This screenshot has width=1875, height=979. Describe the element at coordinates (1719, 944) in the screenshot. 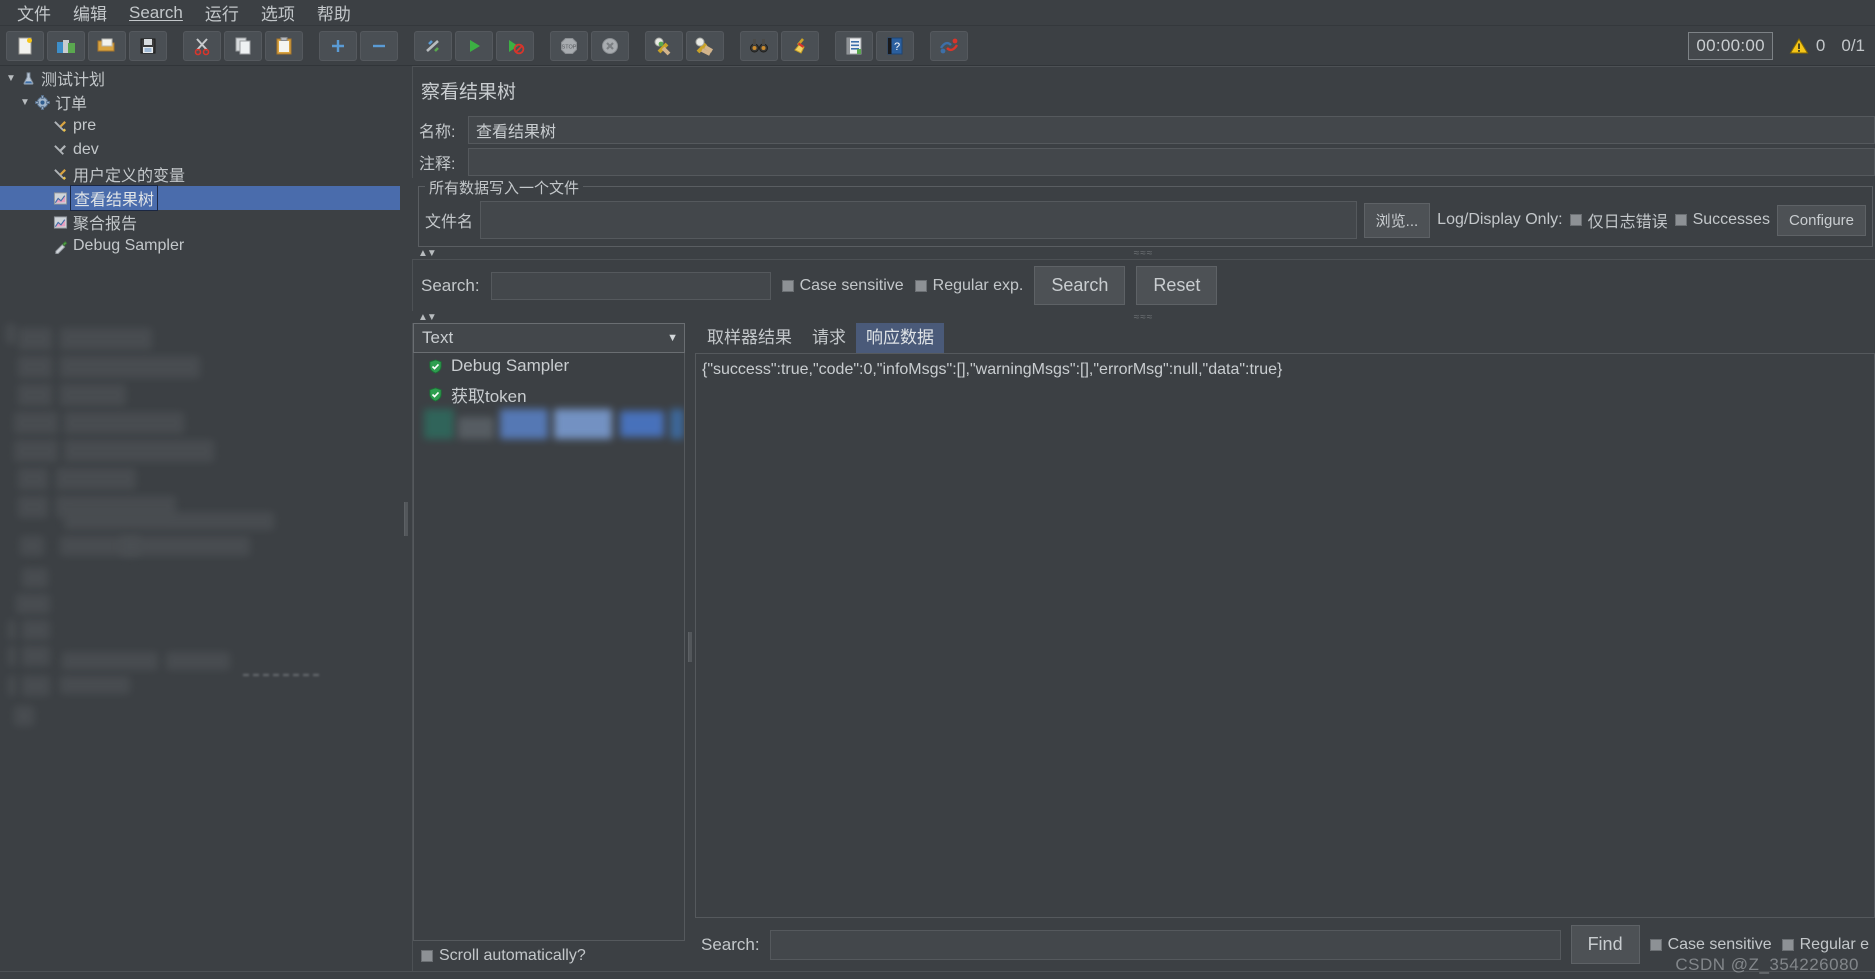

I see `bottom-case-sensitive-label: Case sensitive` at that location.